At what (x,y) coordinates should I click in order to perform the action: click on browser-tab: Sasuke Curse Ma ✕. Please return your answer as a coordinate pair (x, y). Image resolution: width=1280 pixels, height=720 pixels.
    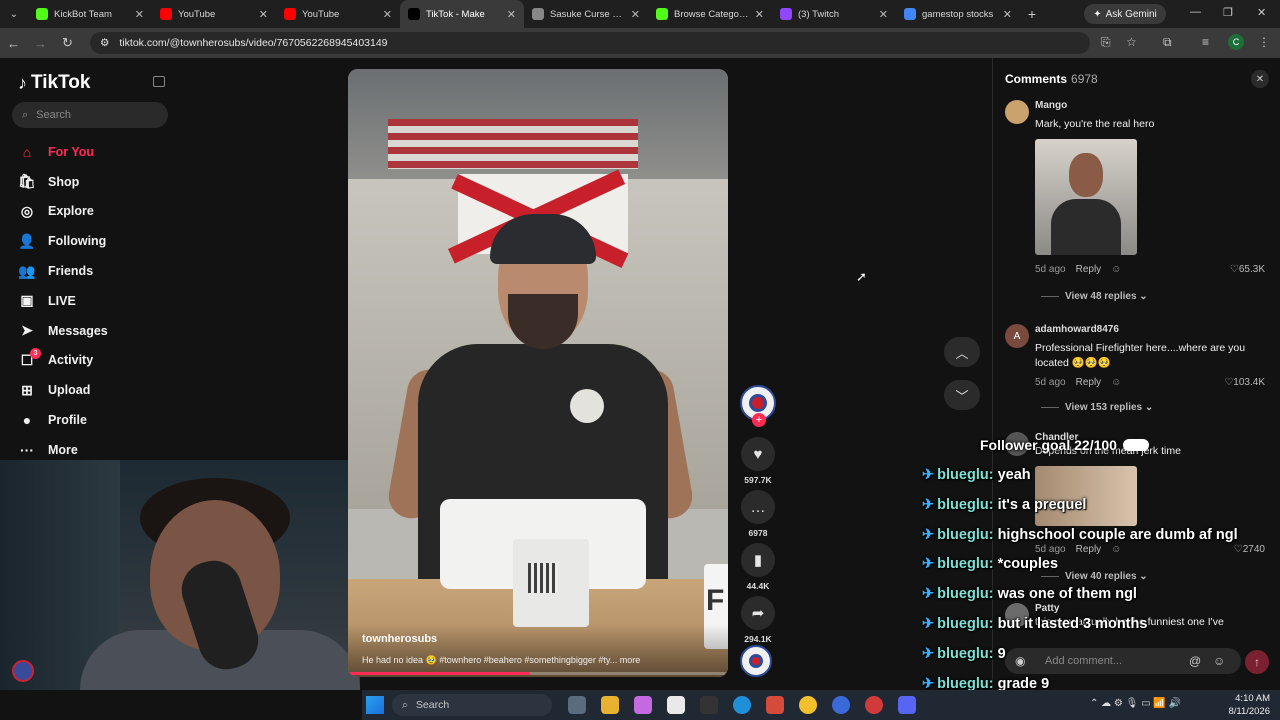
    Looking at the image, I should click on (586, 14).